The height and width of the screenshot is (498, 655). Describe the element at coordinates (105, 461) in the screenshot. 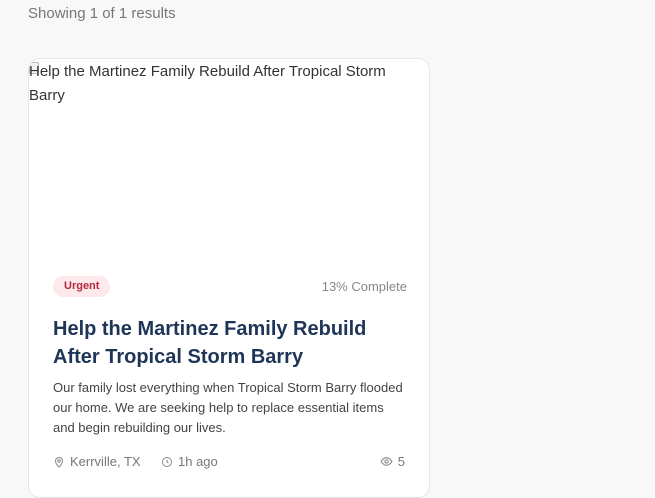

I see `location-text: Kerrville, TX` at that location.